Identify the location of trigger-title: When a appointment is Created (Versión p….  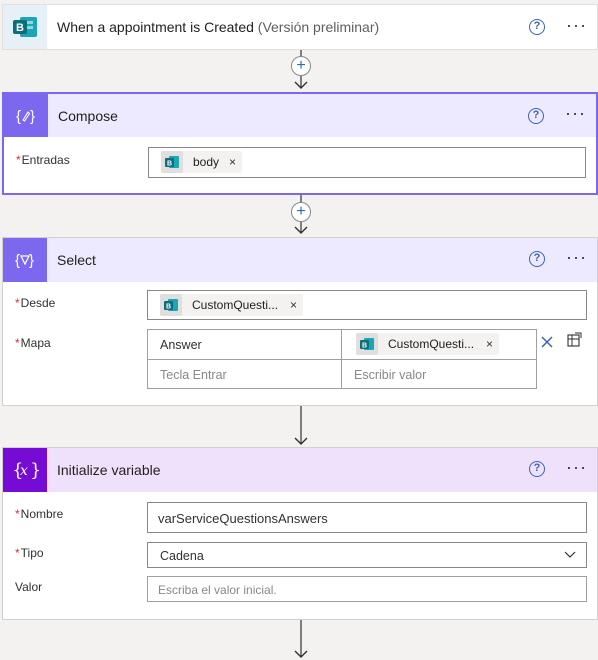
(218, 27).